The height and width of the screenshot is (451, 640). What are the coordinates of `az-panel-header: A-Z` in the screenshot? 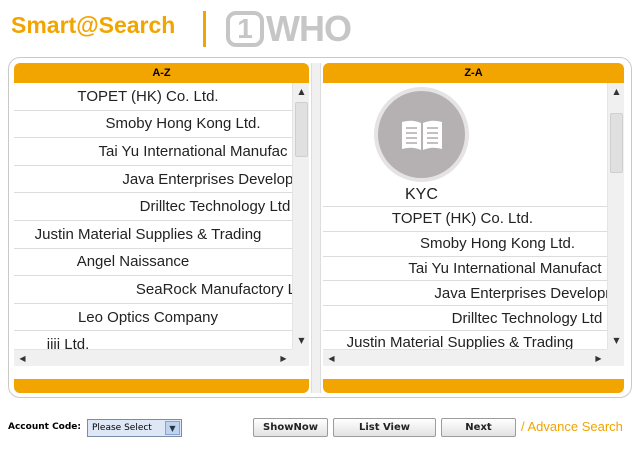 It's located at (161, 73).